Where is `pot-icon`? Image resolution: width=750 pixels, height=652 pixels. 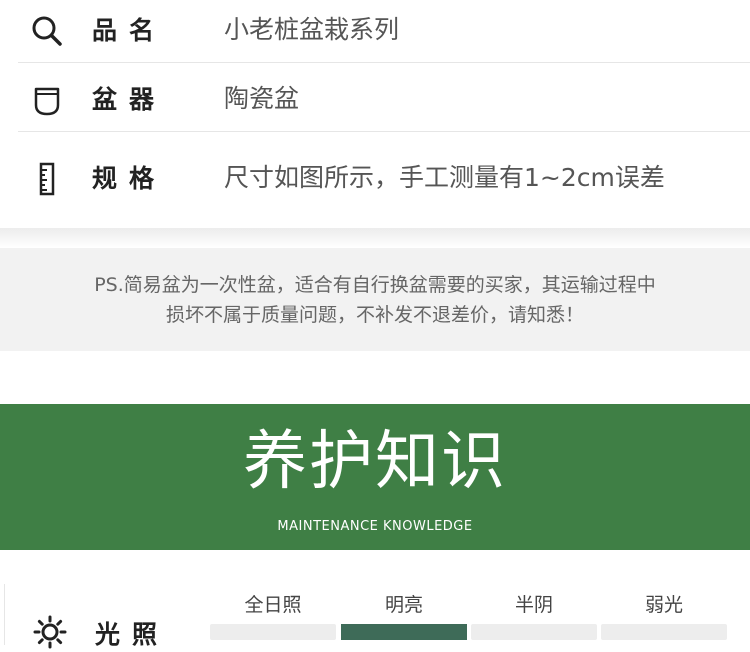 pot-icon is located at coordinates (47, 100).